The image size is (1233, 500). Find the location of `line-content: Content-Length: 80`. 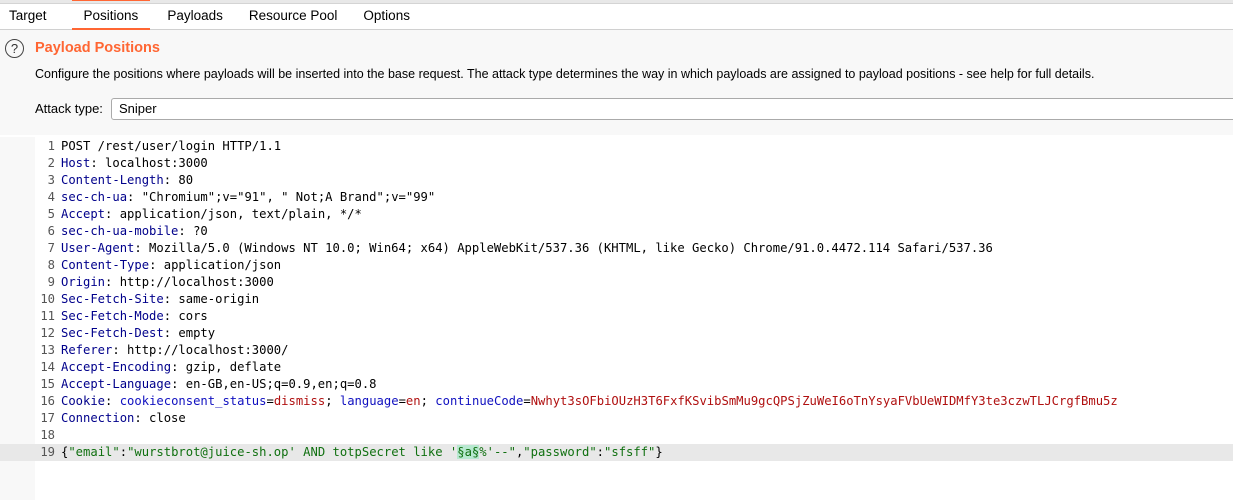

line-content: Content-Length: 80 is located at coordinates (127, 180).